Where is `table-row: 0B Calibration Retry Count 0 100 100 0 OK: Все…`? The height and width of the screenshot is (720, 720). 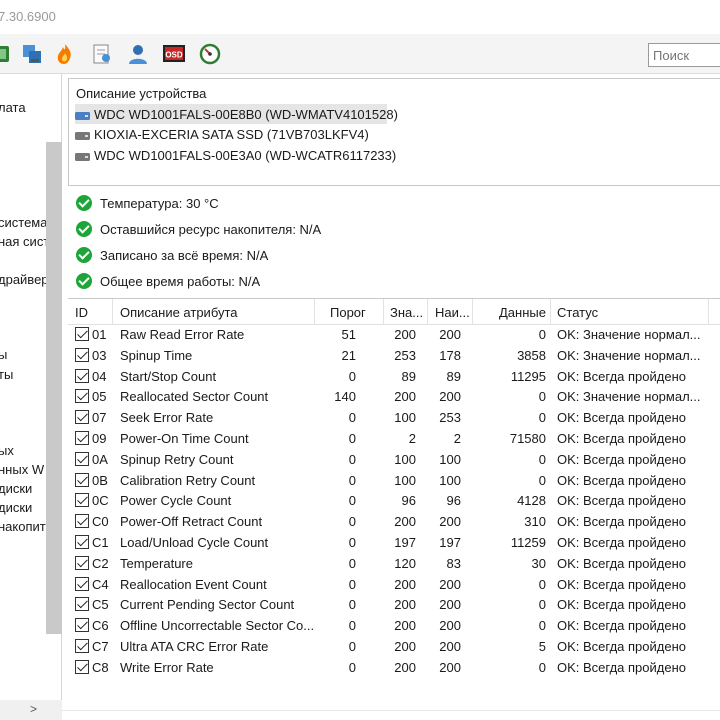
table-row: 0B Calibration Retry Count 0 100 100 0 OK: Все… is located at coordinates (394, 480).